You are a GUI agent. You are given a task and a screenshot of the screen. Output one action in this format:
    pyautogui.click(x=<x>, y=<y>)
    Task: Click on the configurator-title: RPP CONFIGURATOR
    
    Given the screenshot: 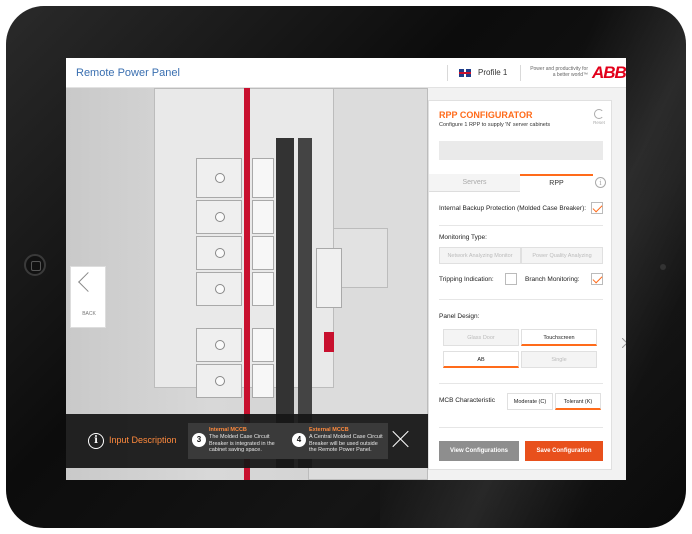 What is the action you would take?
    pyautogui.click(x=486, y=115)
    